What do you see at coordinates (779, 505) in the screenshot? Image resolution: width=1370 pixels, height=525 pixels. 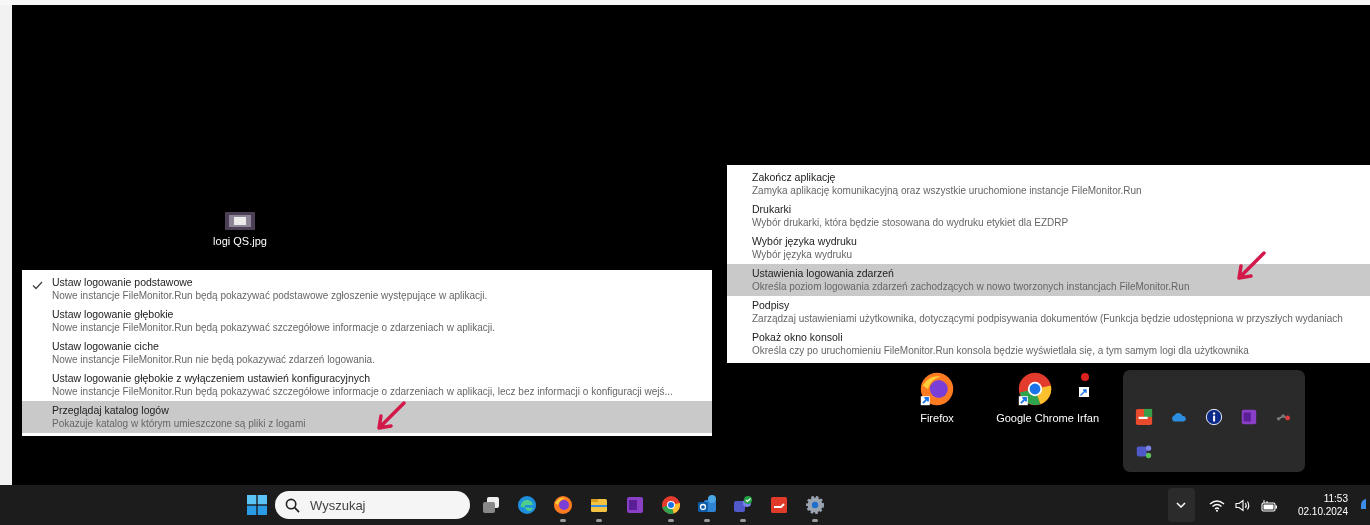 I see `app-icon` at bounding box center [779, 505].